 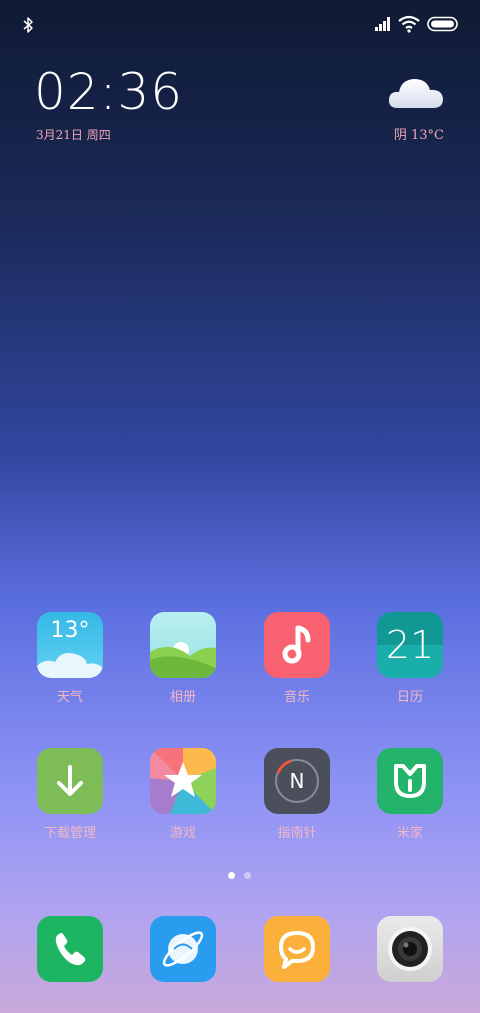 What do you see at coordinates (28, 25) in the screenshot?
I see `bluetooth-icon` at bounding box center [28, 25].